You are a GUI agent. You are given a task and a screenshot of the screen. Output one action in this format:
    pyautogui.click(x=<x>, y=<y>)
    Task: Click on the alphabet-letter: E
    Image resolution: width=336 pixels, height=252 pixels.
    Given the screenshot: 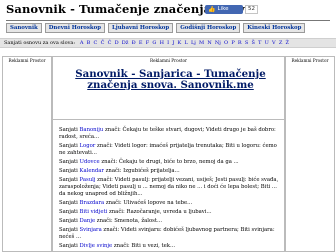 What is the action you would take?
    pyautogui.click(x=141, y=43)
    